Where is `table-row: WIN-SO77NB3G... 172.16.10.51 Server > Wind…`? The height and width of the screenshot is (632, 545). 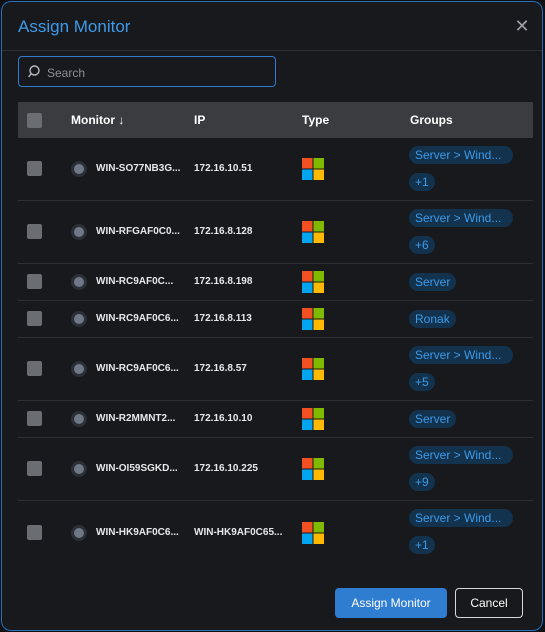
table-row: WIN-SO77NB3G... 172.16.10.51 Server > Wind… is located at coordinates (275, 169).